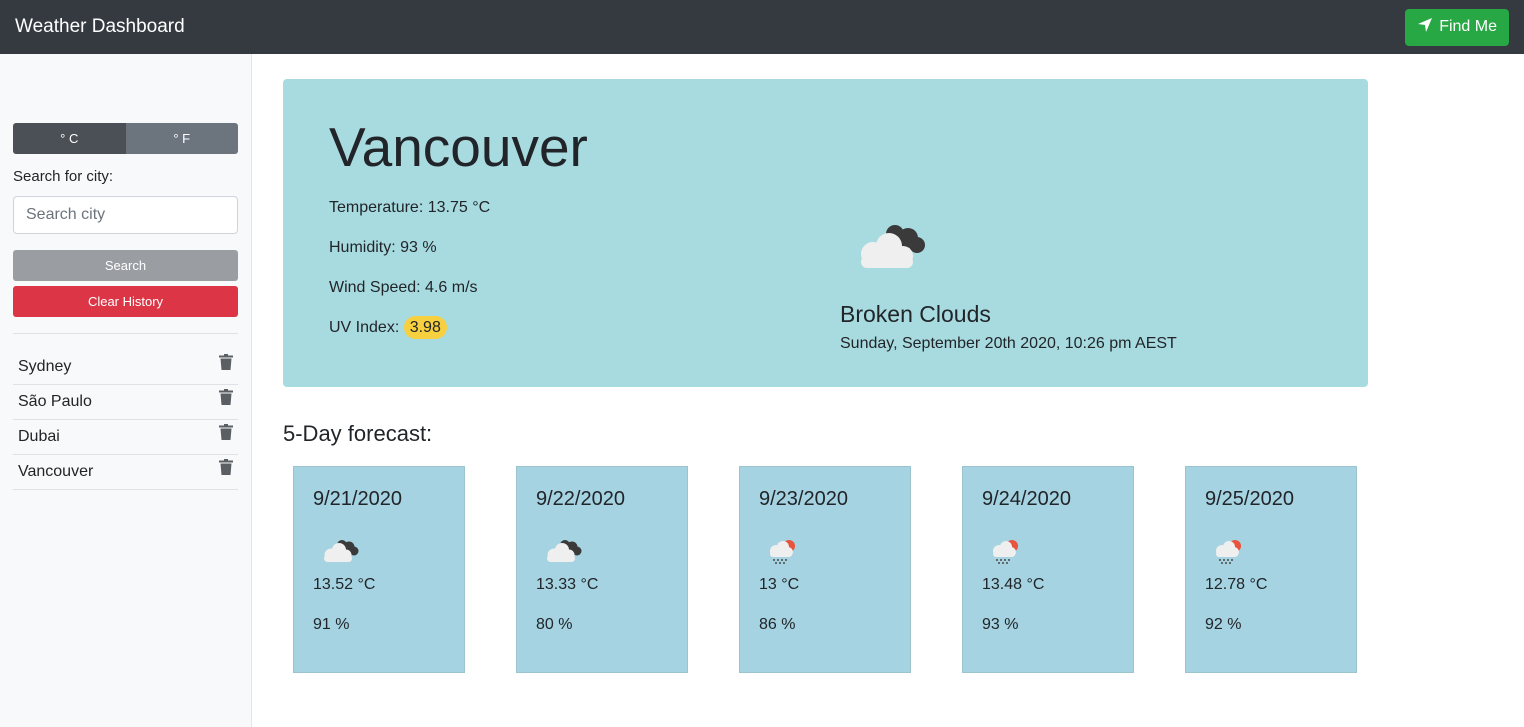 This screenshot has height=727, width=1524. What do you see at coordinates (567, 584) in the screenshot?
I see `forecast-temperature: 13.33 °C` at bounding box center [567, 584].